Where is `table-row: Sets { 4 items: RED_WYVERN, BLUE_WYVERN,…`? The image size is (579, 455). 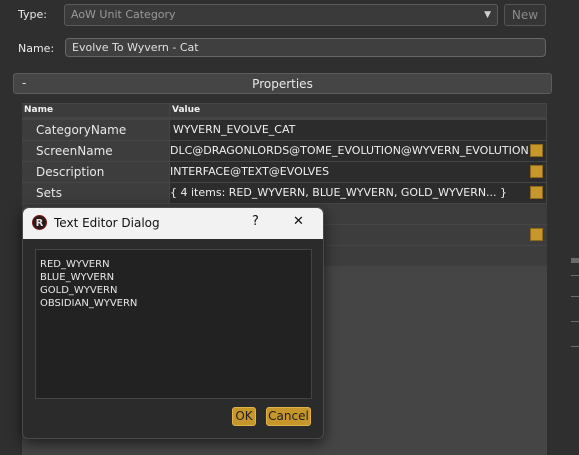 table-row: Sets { 4 items: RED_WYVERN, BLUE_WYVERN,… is located at coordinates (284, 193).